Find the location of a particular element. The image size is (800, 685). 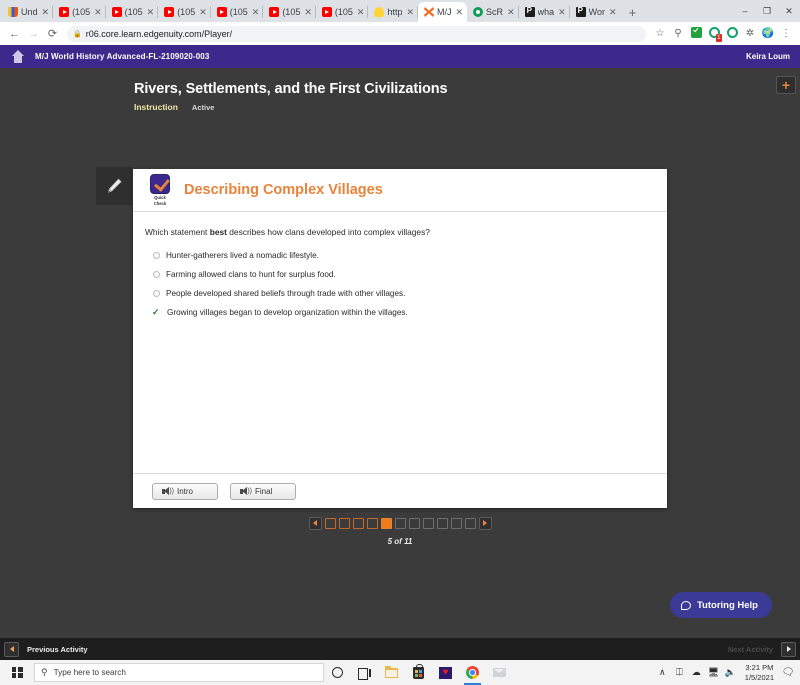

tab-title: ScR is located at coordinates (495, 12).